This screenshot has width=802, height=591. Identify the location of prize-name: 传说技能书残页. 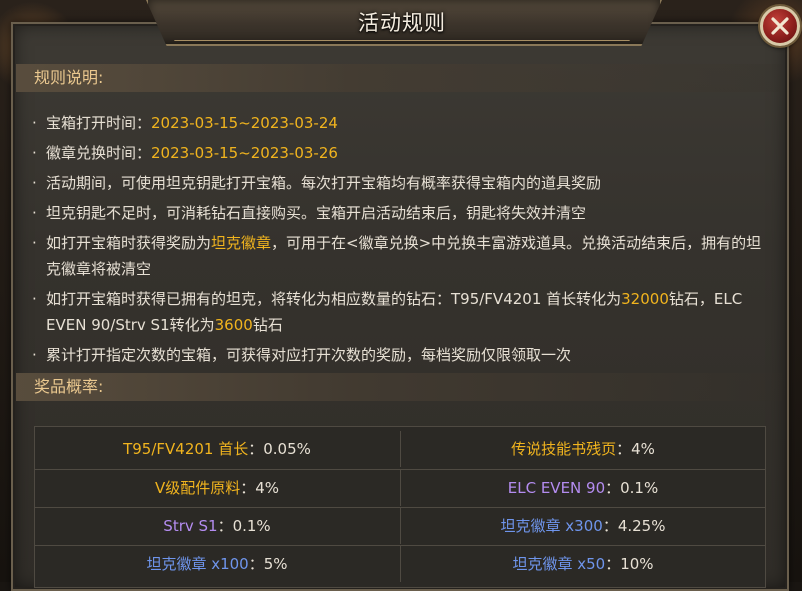
(564, 449).